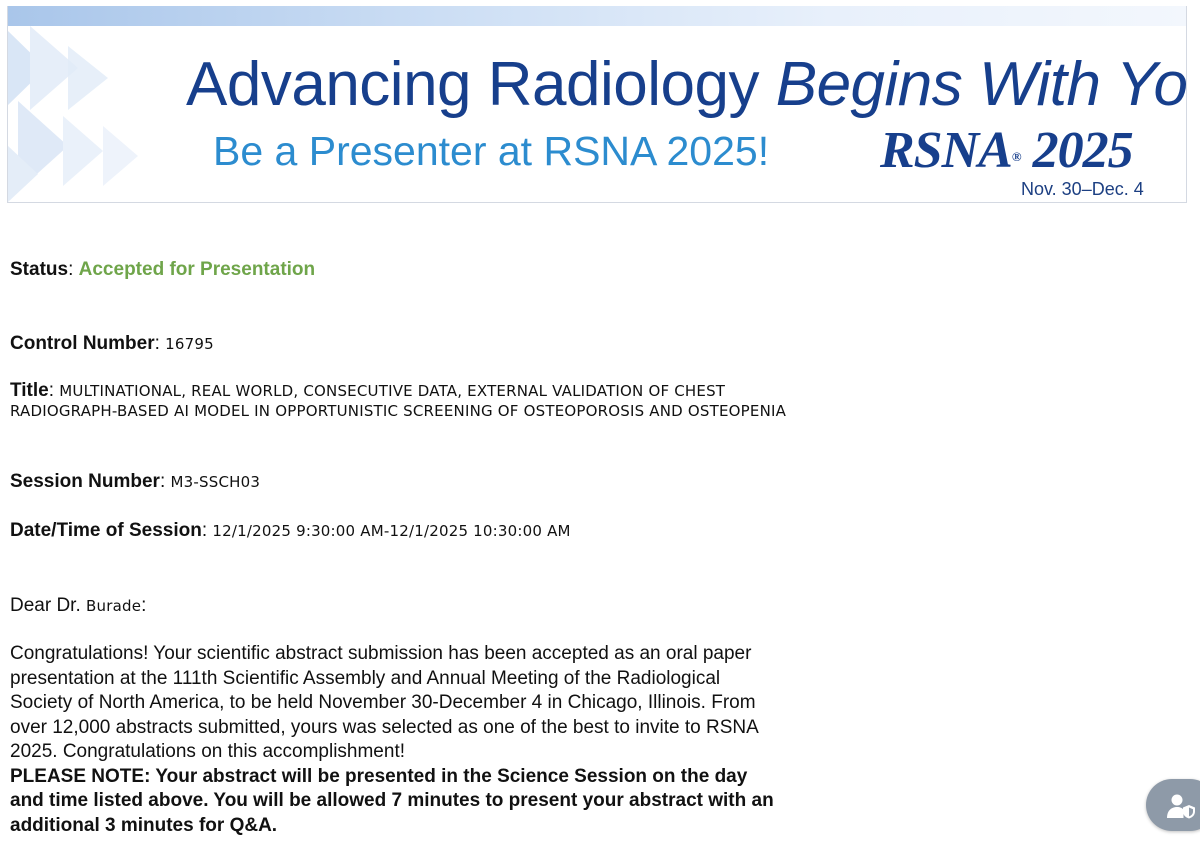 The width and height of the screenshot is (1200, 850). I want to click on rsna-logo: RSNA® 2025, so click(1007, 151).